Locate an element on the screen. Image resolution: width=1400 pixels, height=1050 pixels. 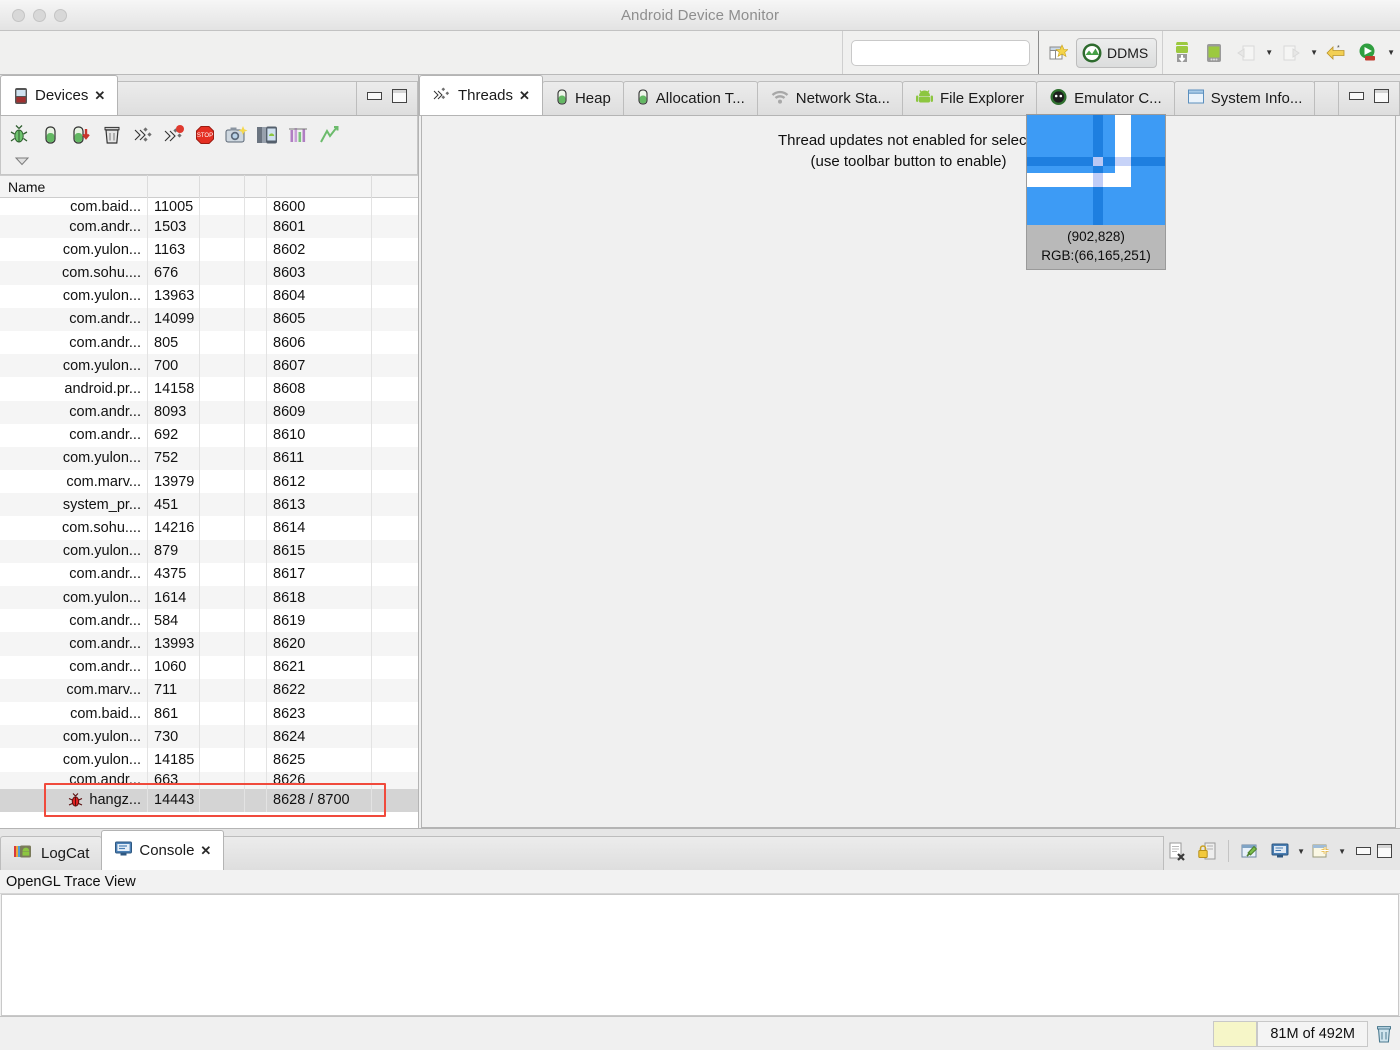
table-row: com.marv... 13979 8612 is located at coordinates (209, 482).